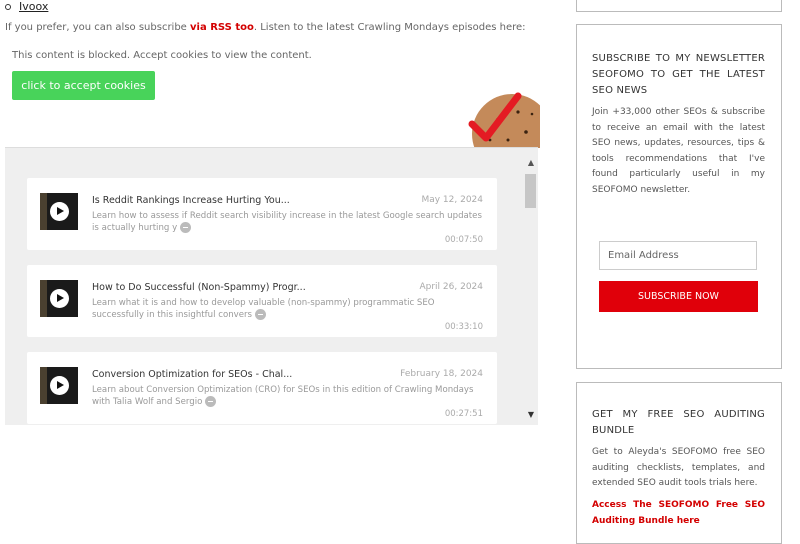 The height and width of the screenshot is (544, 800). What do you see at coordinates (463, 327) in the screenshot?
I see `episode-duration: 00:33:10` at bounding box center [463, 327].